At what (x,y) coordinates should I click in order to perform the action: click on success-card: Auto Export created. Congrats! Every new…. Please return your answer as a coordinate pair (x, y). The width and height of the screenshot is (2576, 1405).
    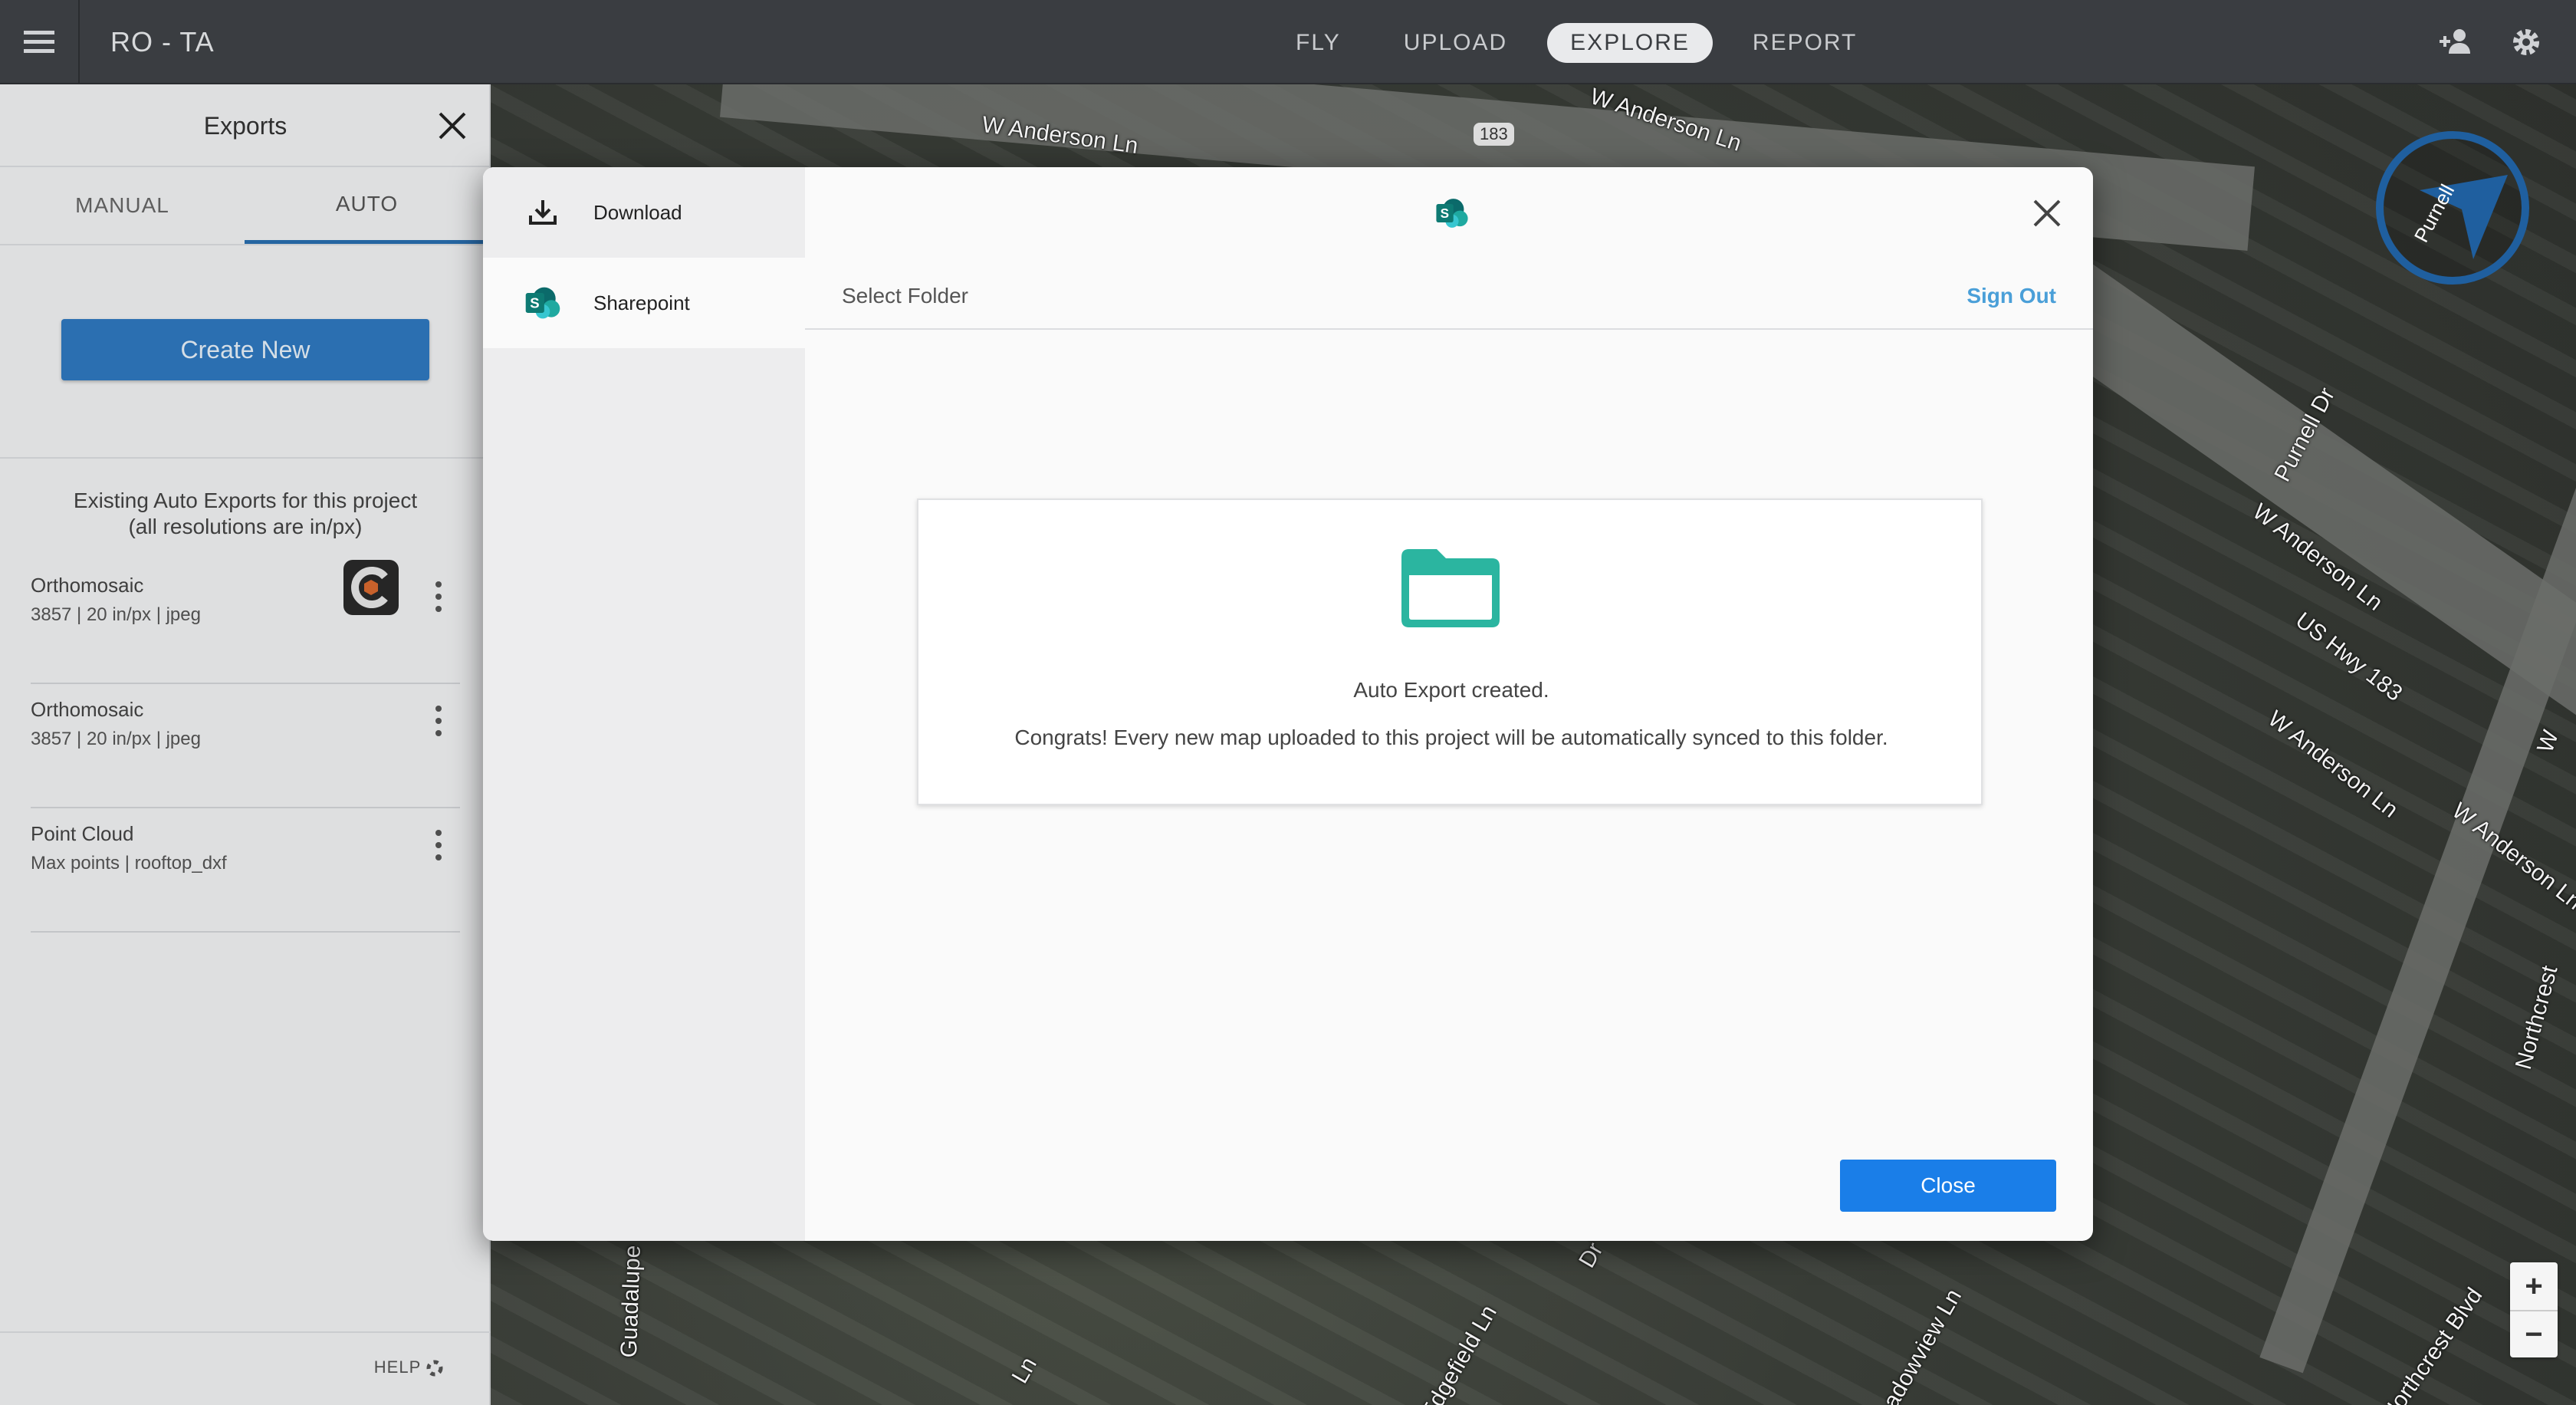
    Looking at the image, I should click on (1450, 652).